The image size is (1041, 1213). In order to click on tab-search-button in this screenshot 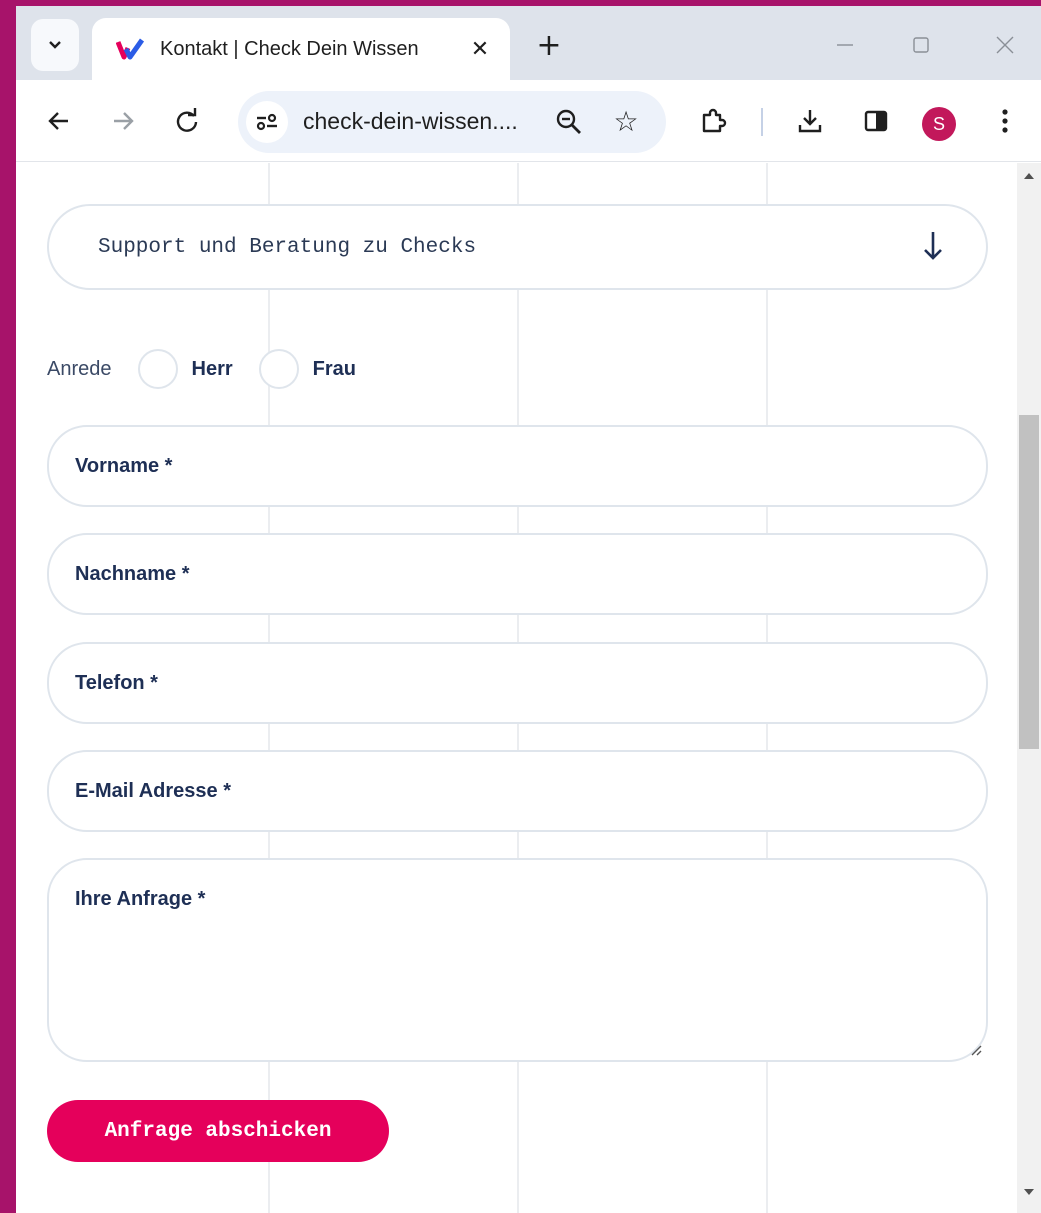, I will do `click(55, 45)`.